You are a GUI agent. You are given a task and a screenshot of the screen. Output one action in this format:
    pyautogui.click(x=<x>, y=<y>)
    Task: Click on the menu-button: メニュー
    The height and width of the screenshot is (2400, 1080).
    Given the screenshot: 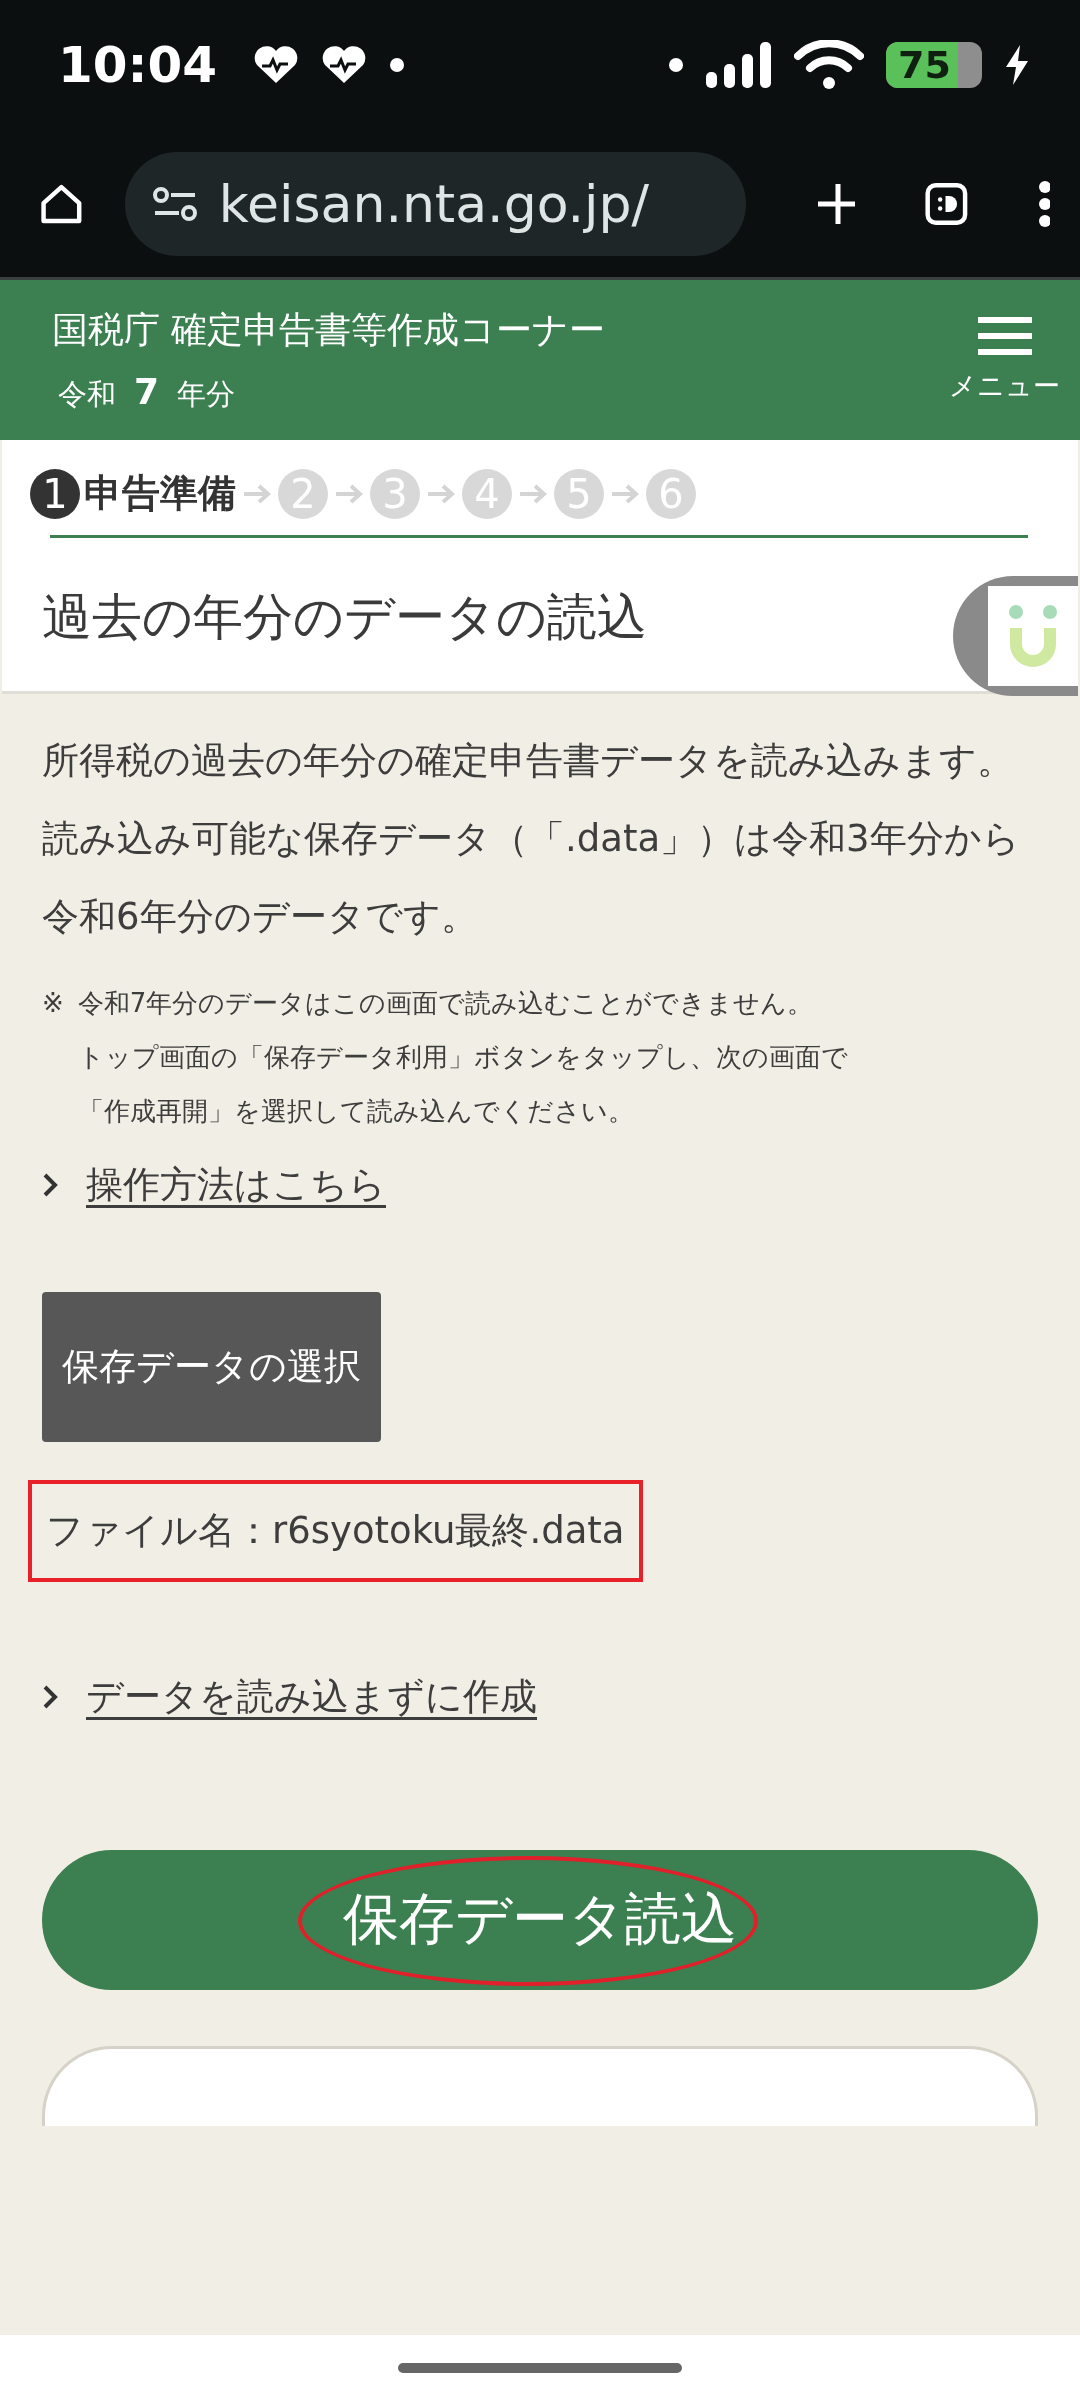 What is the action you would take?
    pyautogui.click(x=1004, y=360)
    